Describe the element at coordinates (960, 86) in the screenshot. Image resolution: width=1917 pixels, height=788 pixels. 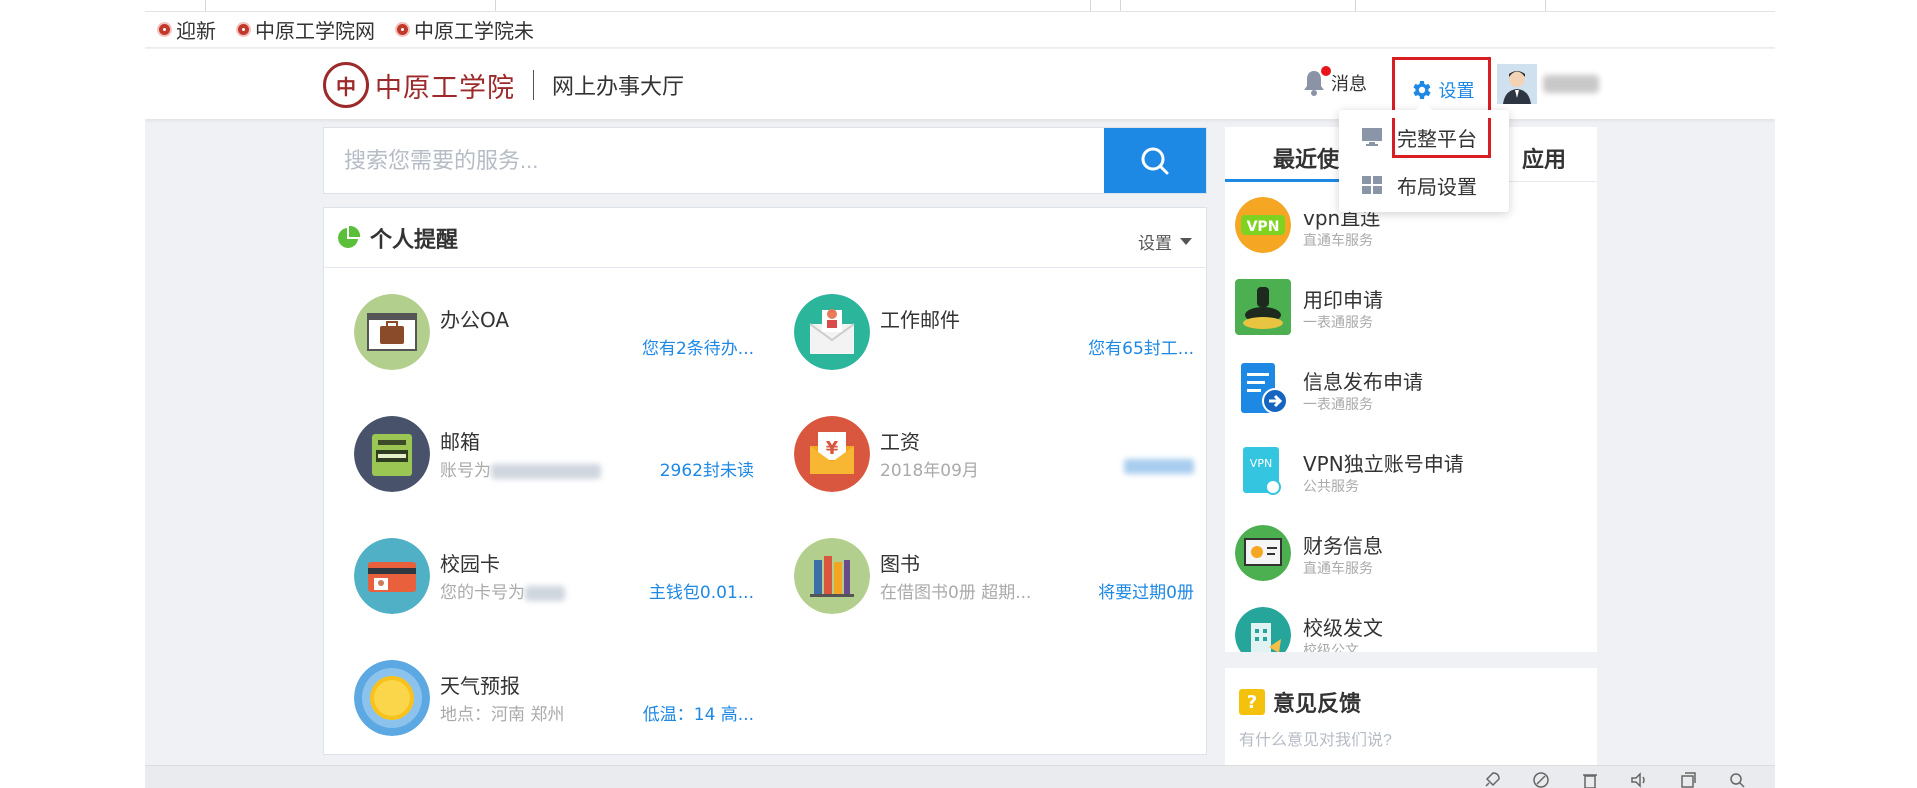
I see `top-header: 中 中原工学院 网上办事大厅 消息 设置` at that location.